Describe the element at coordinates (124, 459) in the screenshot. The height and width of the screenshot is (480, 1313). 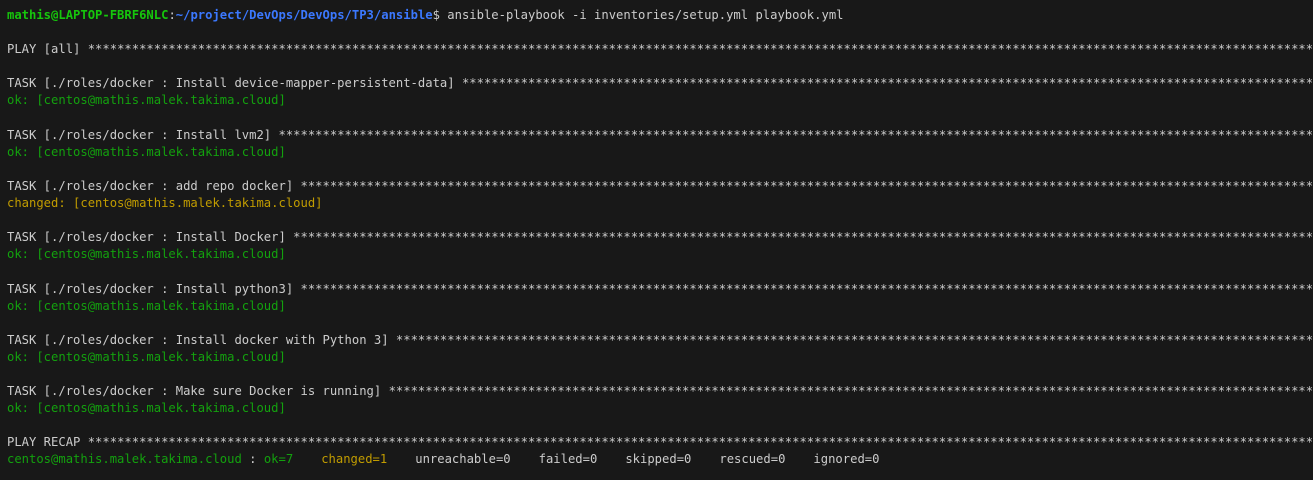
I see `recap-host: centos@mathis.malek.takima.cloud` at that location.